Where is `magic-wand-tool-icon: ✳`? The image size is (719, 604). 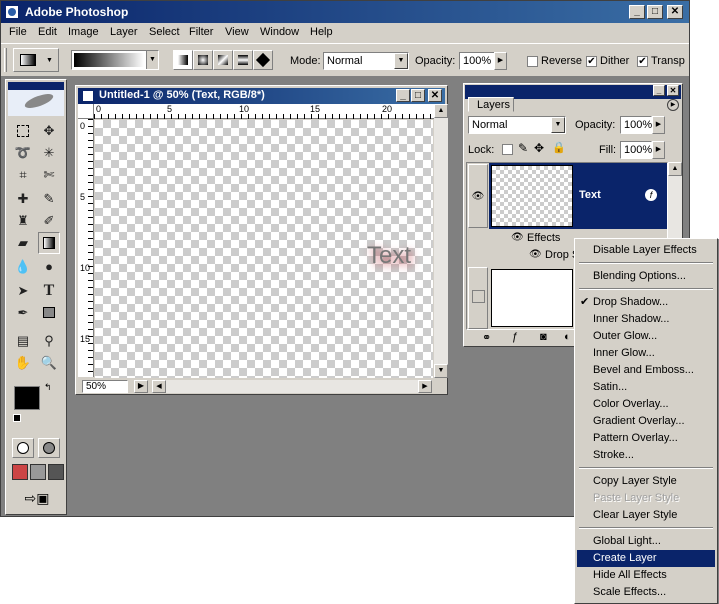 magic-wand-tool-icon: ✳ is located at coordinates (49, 153).